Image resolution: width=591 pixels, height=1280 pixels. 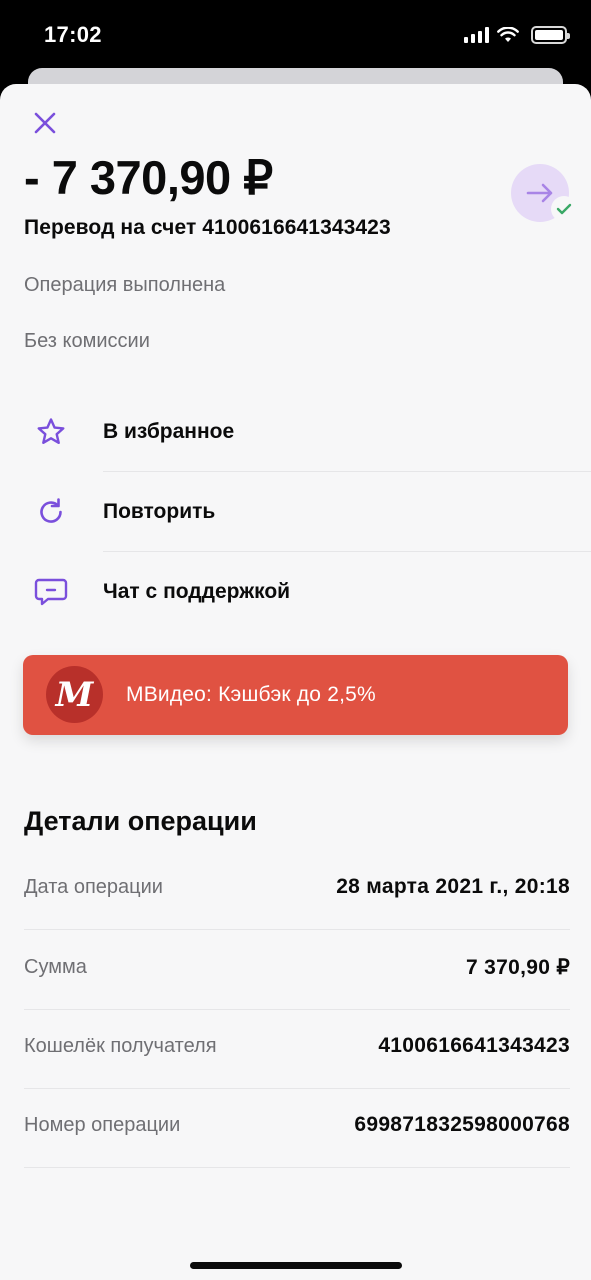 I want to click on repeat-icon, so click(x=51, y=512).